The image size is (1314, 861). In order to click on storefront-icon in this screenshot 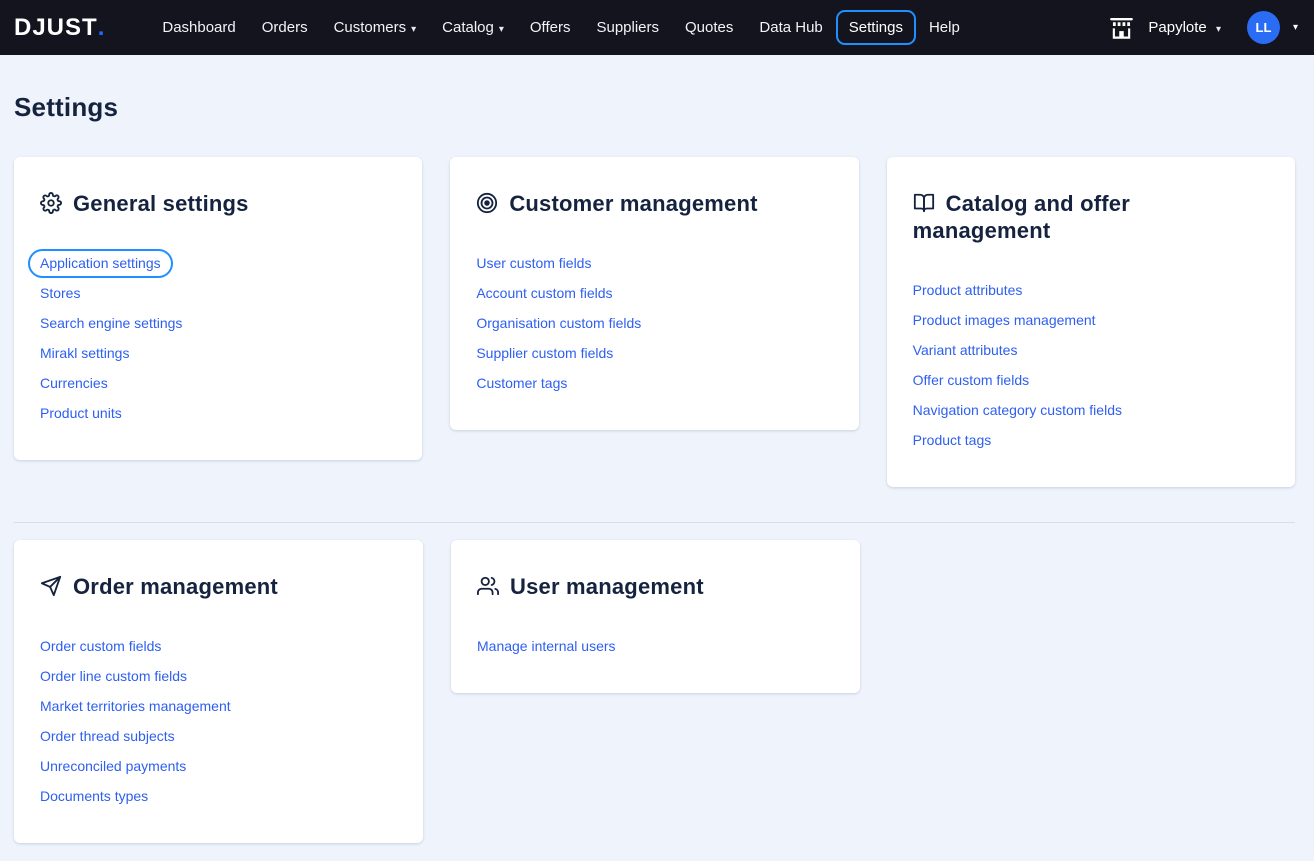, I will do `click(1121, 27)`.